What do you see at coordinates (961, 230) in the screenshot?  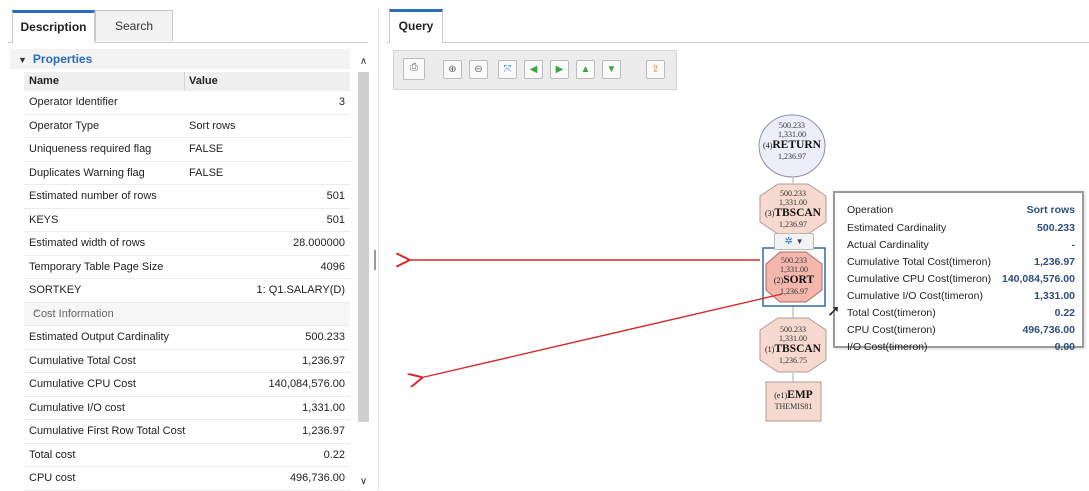 I see `tooltip-row: Estimated Cardinality 500.233` at bounding box center [961, 230].